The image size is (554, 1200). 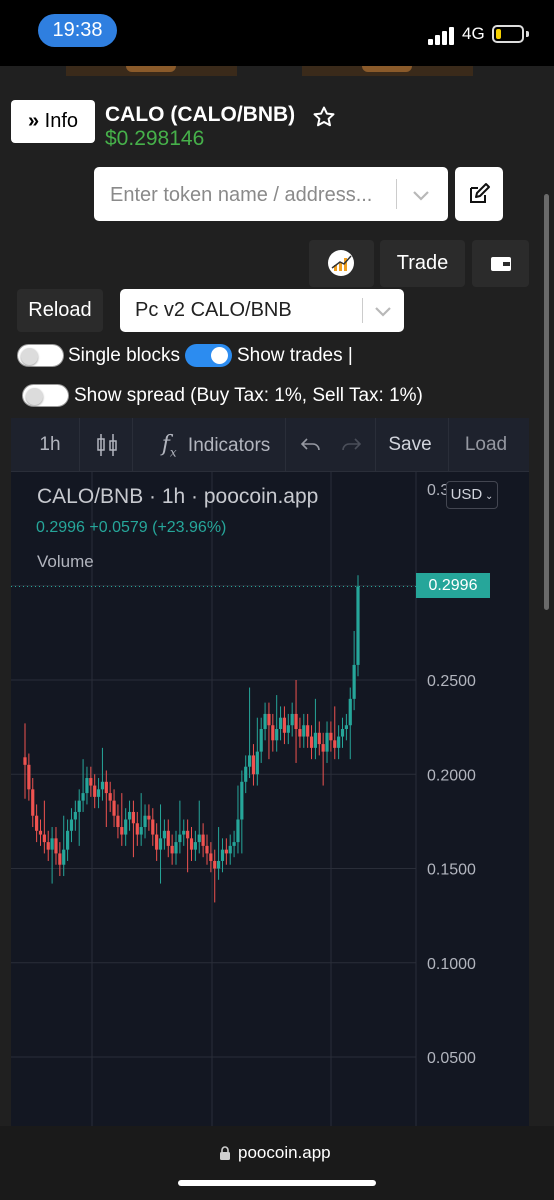 I want to click on price-tick-label: 0.2500, so click(x=451, y=681).